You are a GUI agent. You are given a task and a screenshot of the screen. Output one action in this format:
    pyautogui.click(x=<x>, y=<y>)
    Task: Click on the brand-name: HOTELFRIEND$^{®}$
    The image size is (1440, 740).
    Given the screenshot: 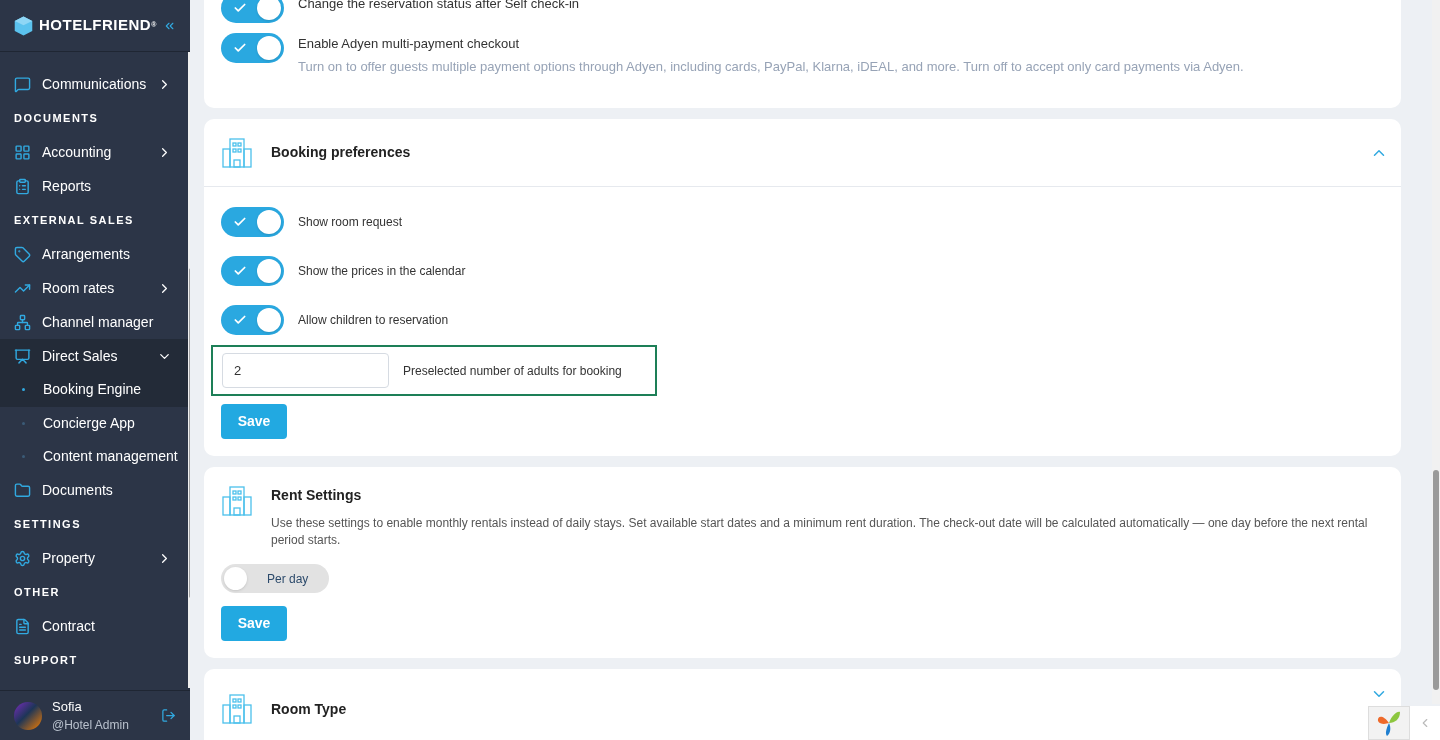 What is the action you would take?
    pyautogui.click(x=98, y=25)
    